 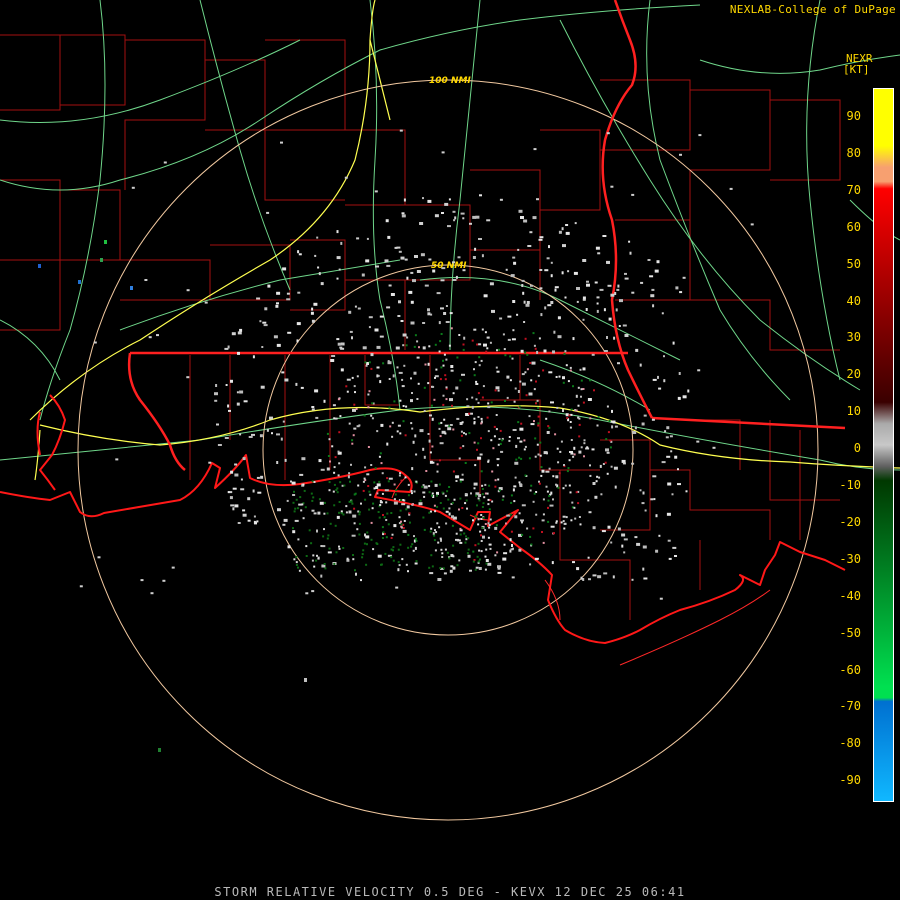 I want to click on ring-label-100nmi: 100 NMI, so click(x=450, y=81).